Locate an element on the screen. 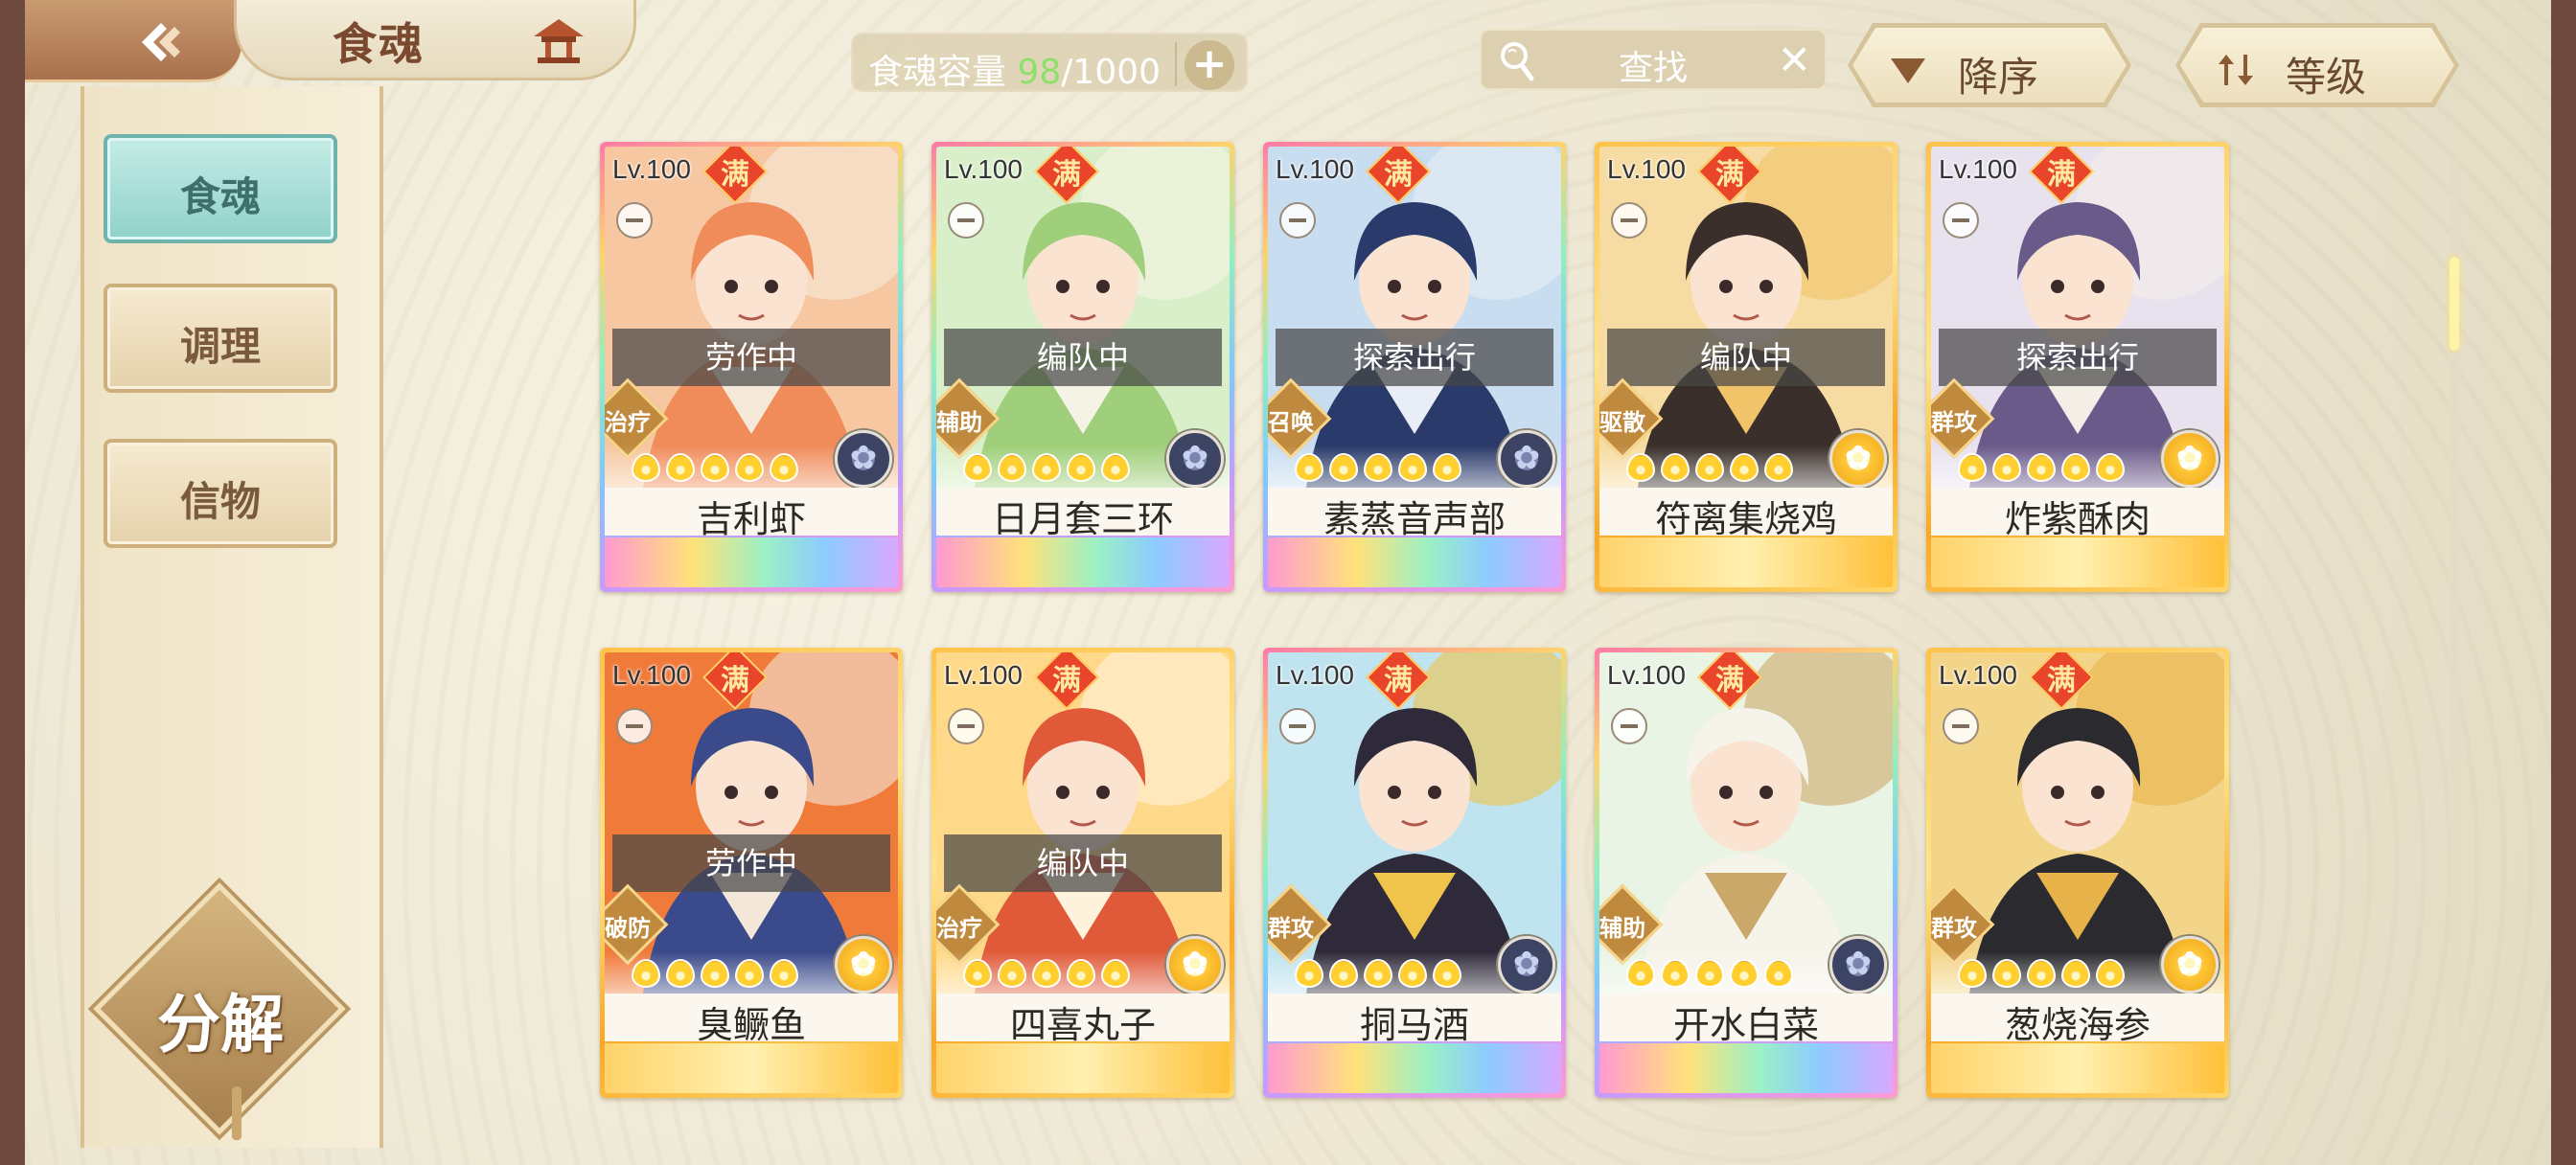 This screenshot has width=2576, height=1165. pavilion-icon is located at coordinates (558, 40).